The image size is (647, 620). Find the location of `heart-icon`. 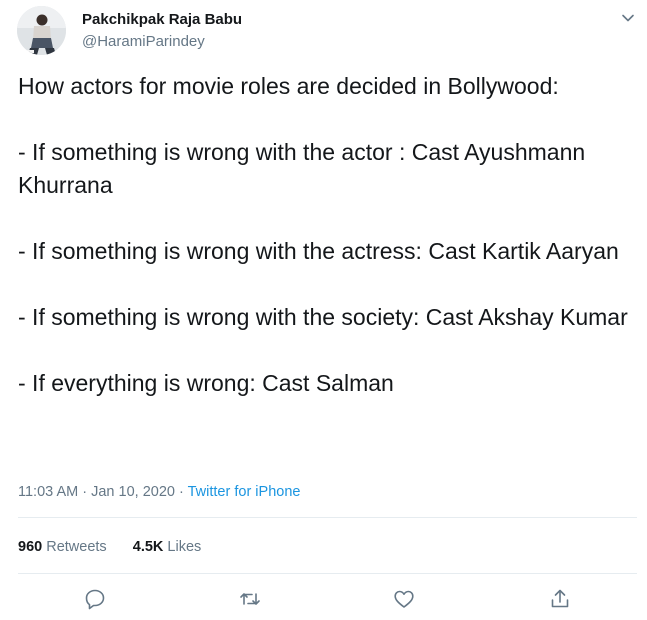

heart-icon is located at coordinates (404, 599).